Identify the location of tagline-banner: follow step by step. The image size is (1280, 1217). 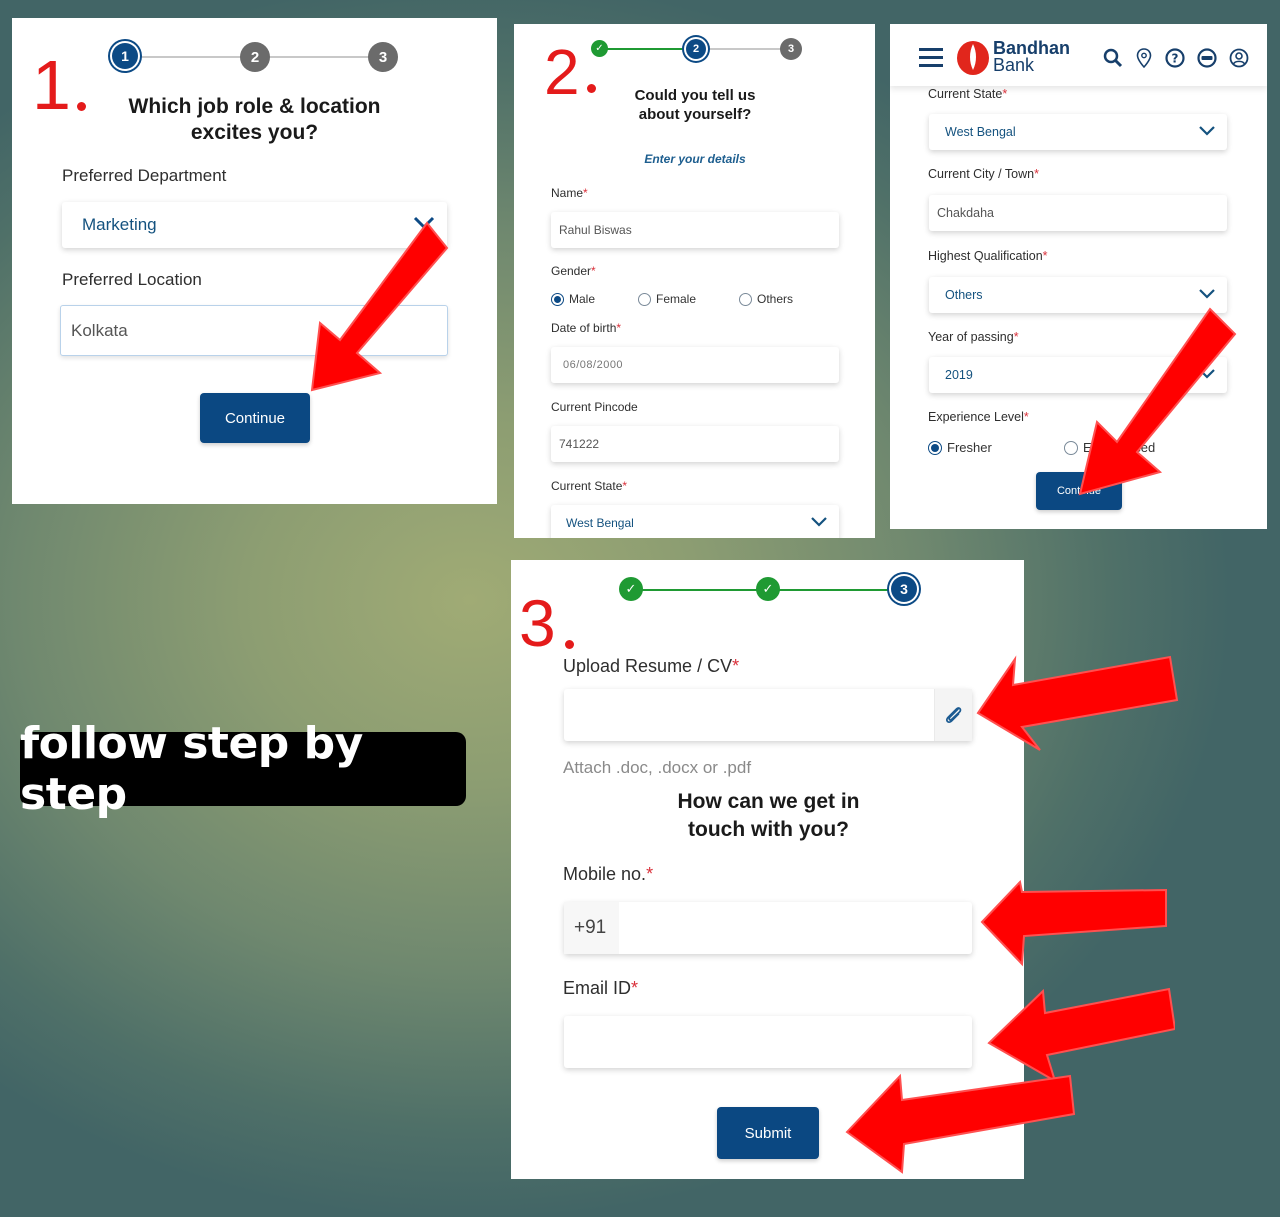
(243, 769).